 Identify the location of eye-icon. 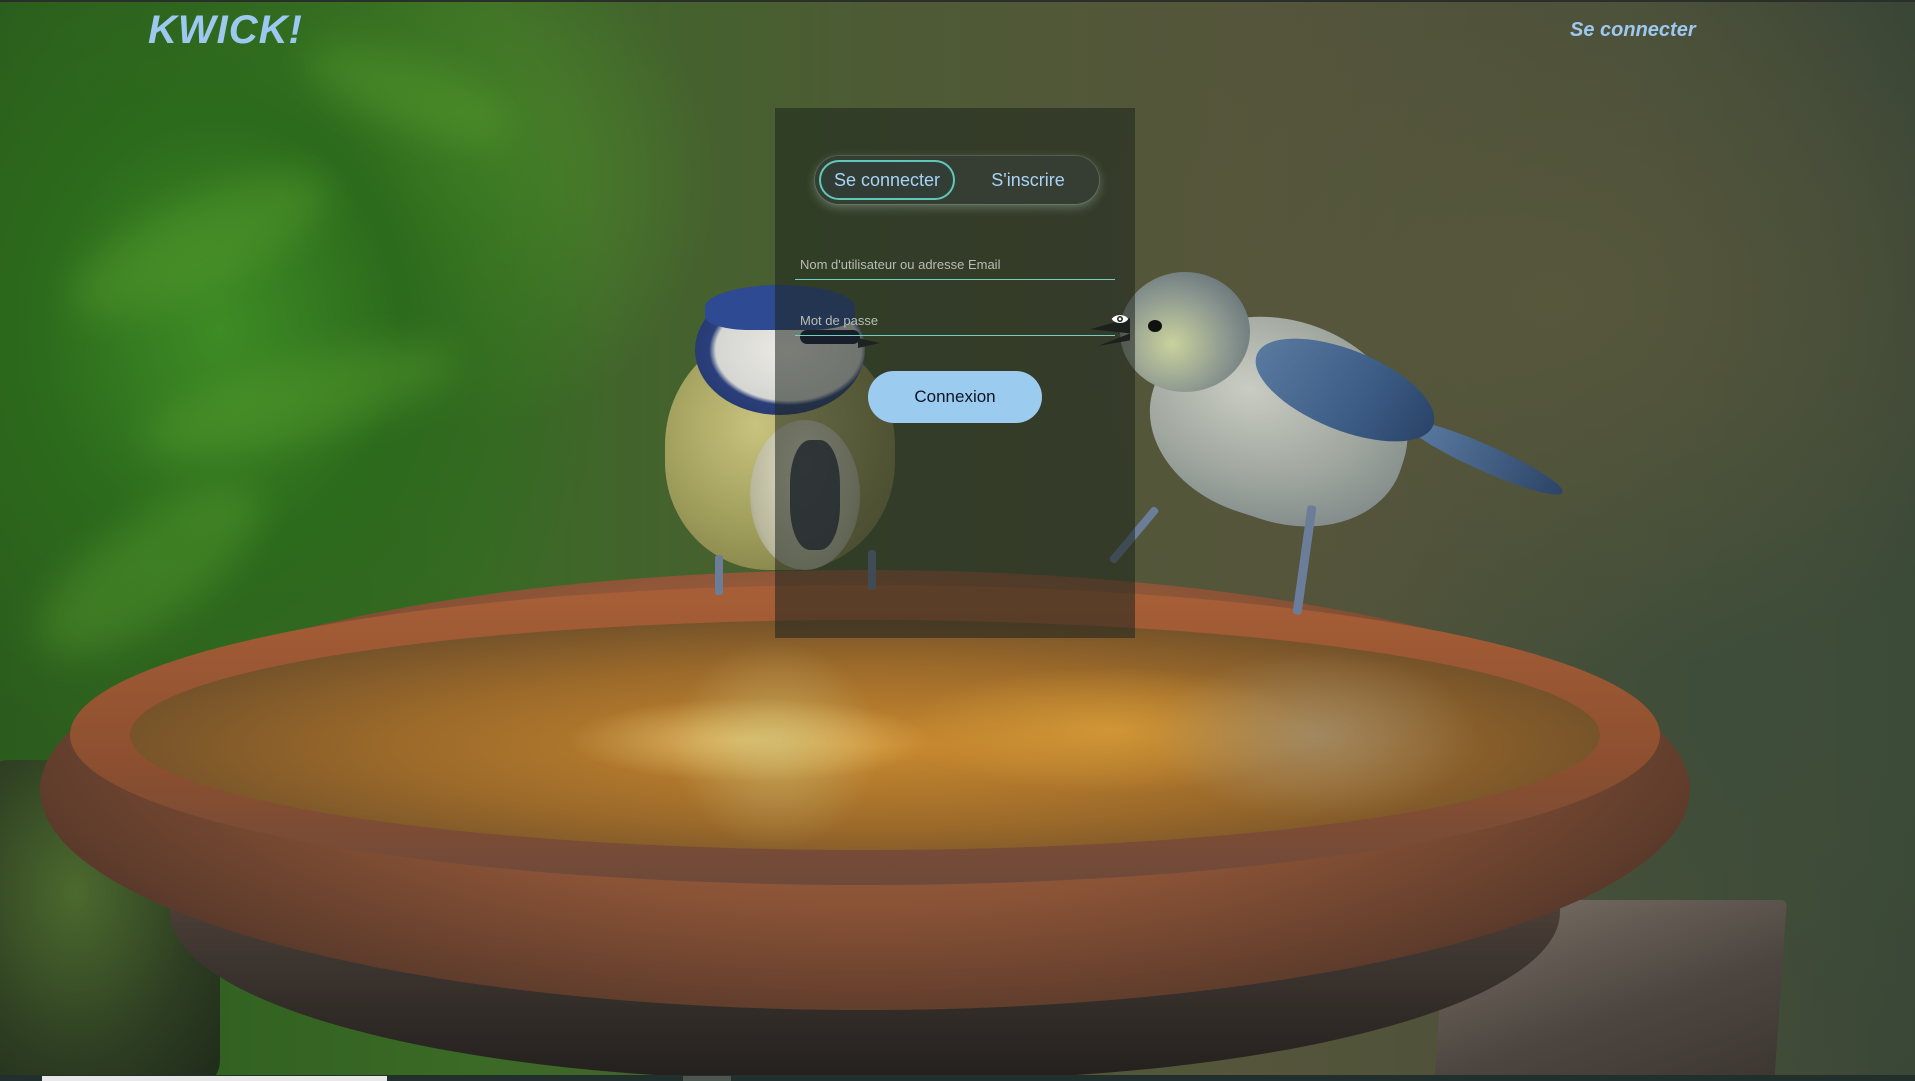
(1120, 319).